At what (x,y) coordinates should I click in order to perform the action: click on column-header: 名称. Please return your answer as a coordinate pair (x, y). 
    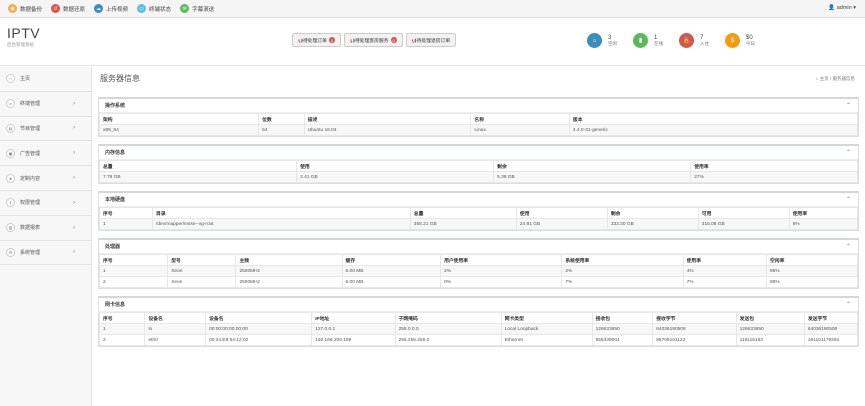
    Looking at the image, I should click on (520, 119).